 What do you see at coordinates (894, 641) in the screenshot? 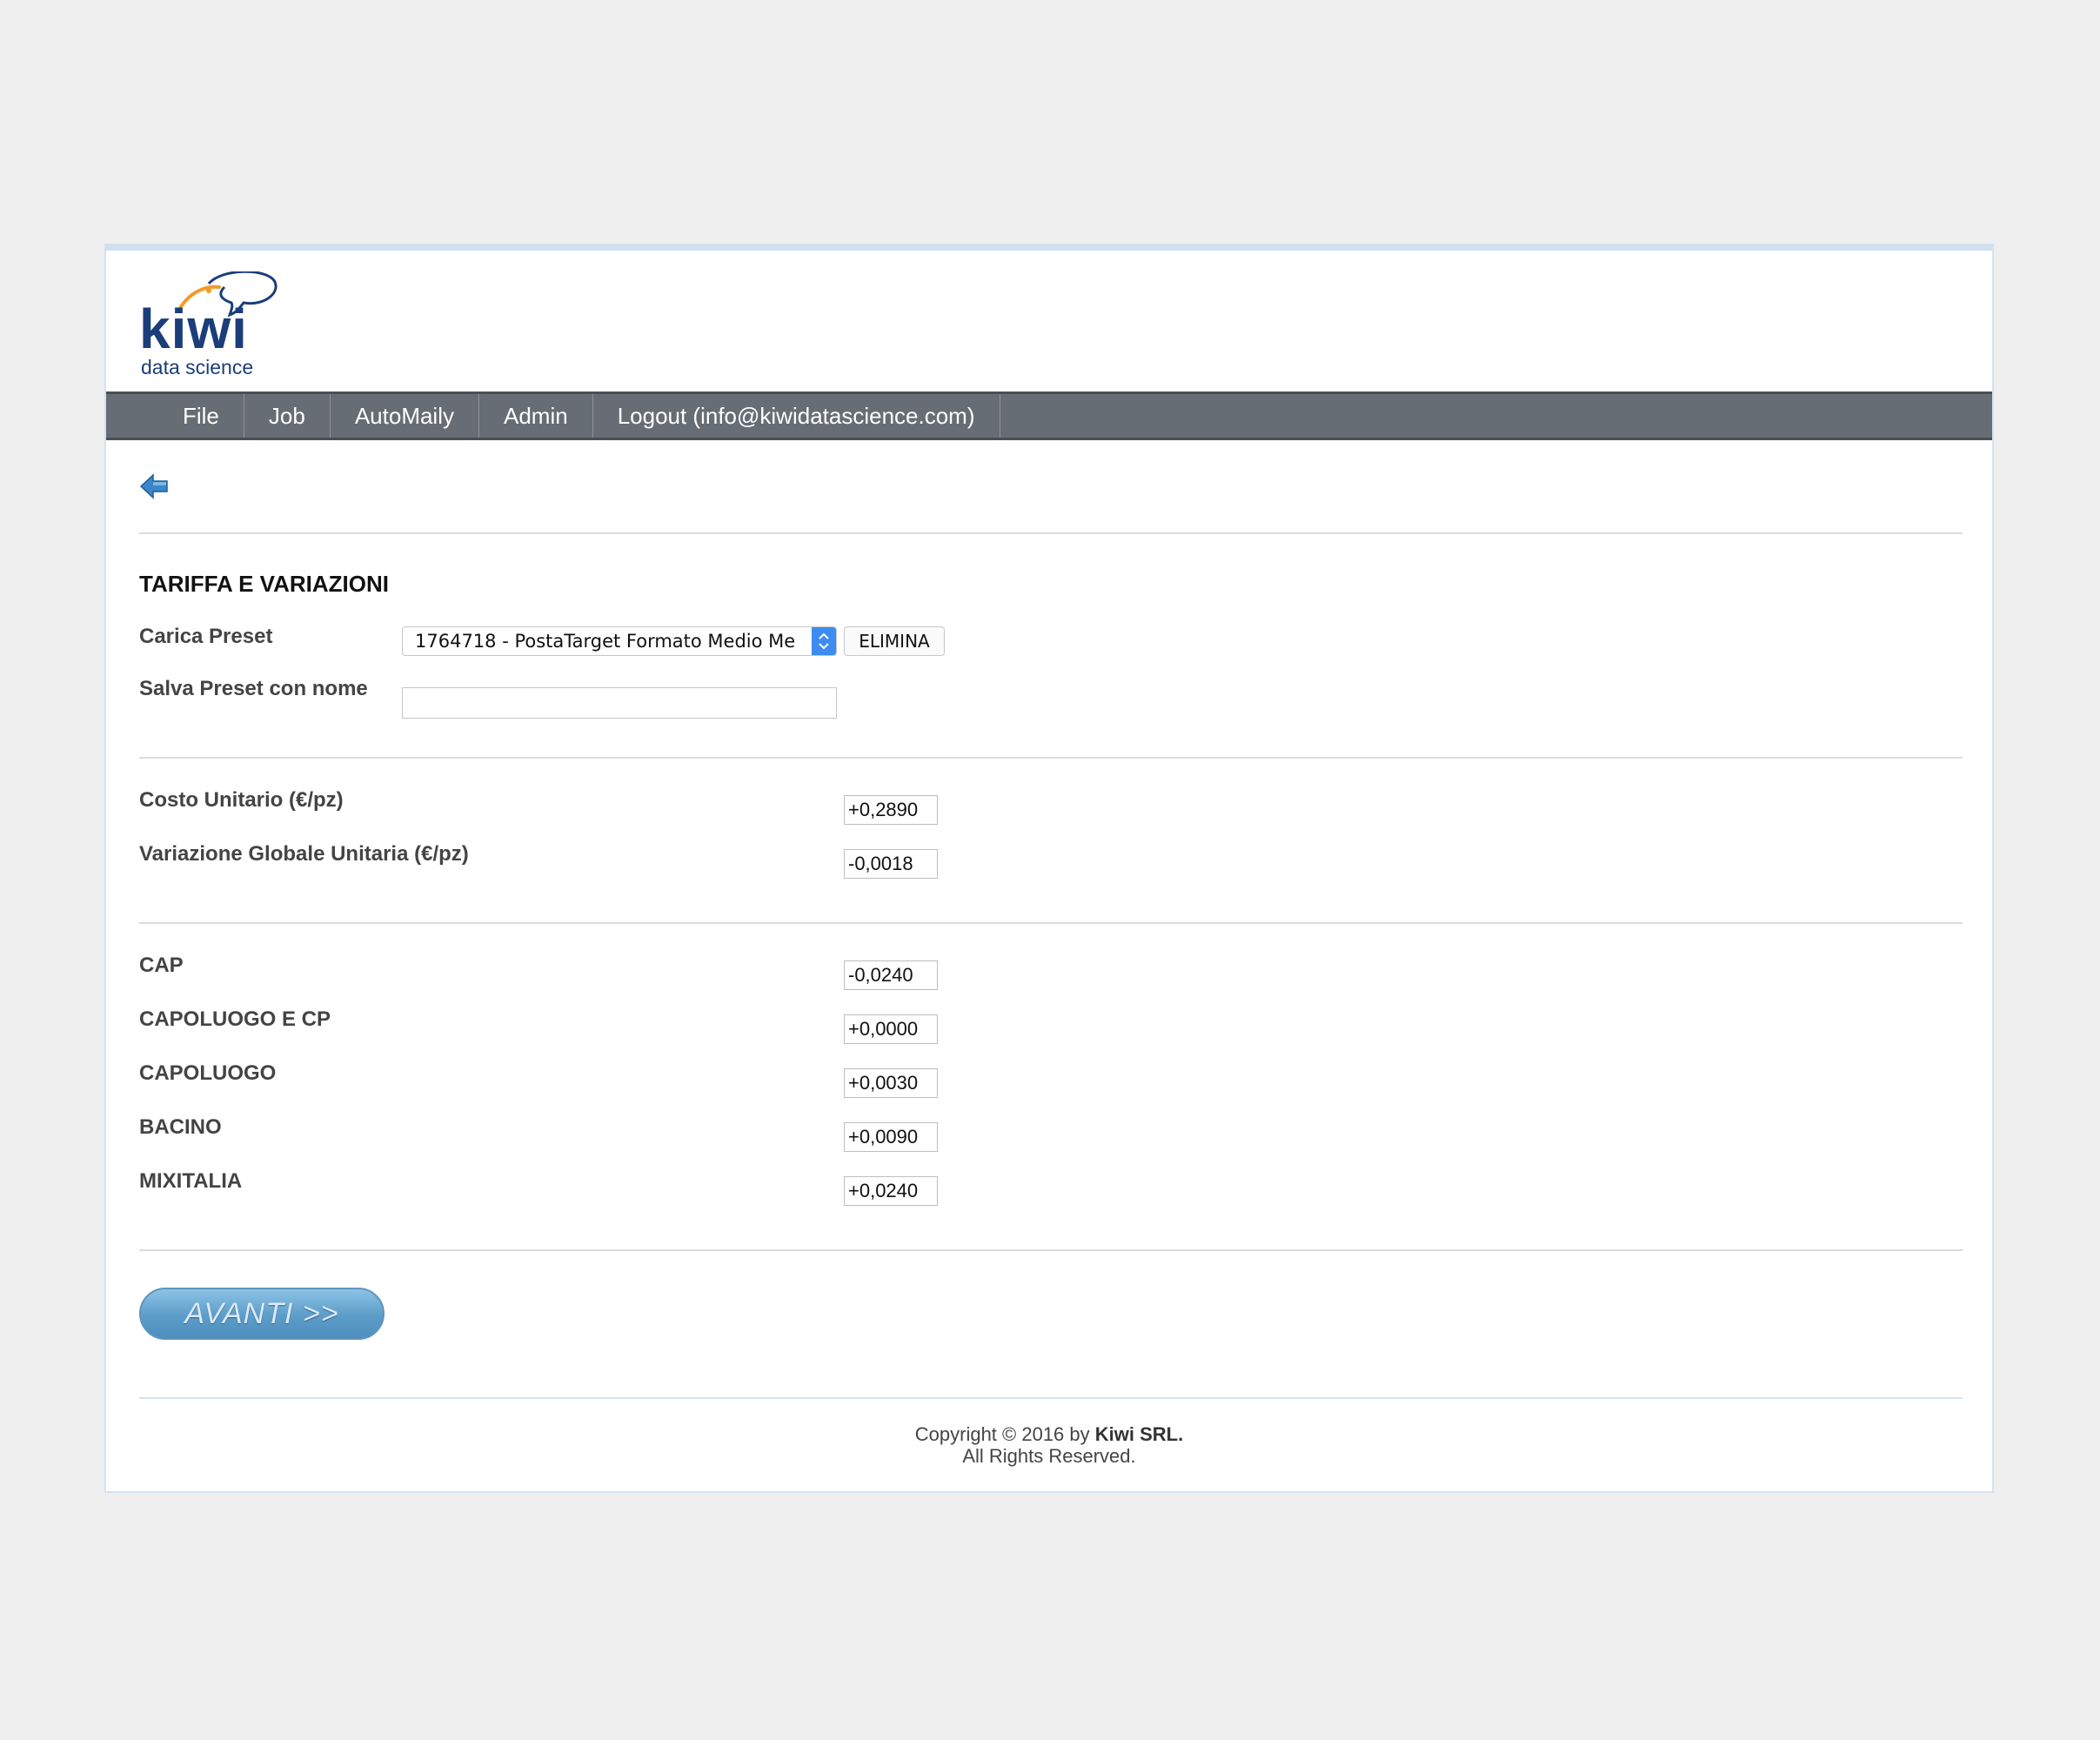
I see `delete-preset-button: ELIMINA` at bounding box center [894, 641].